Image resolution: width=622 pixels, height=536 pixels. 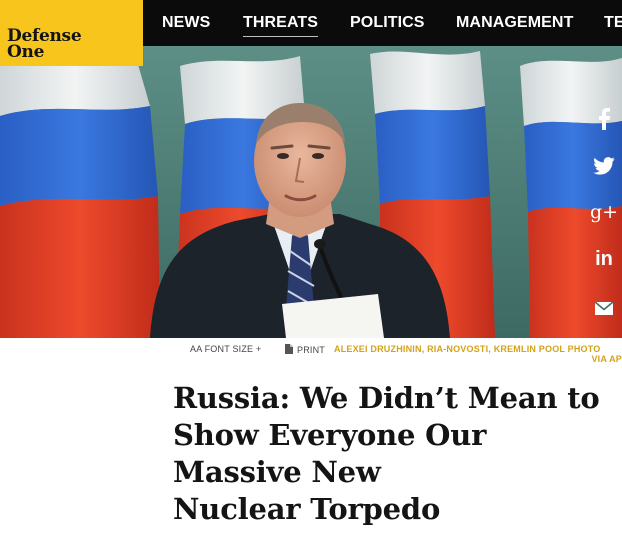 I want to click on logo-line-2: One, so click(x=26, y=52).